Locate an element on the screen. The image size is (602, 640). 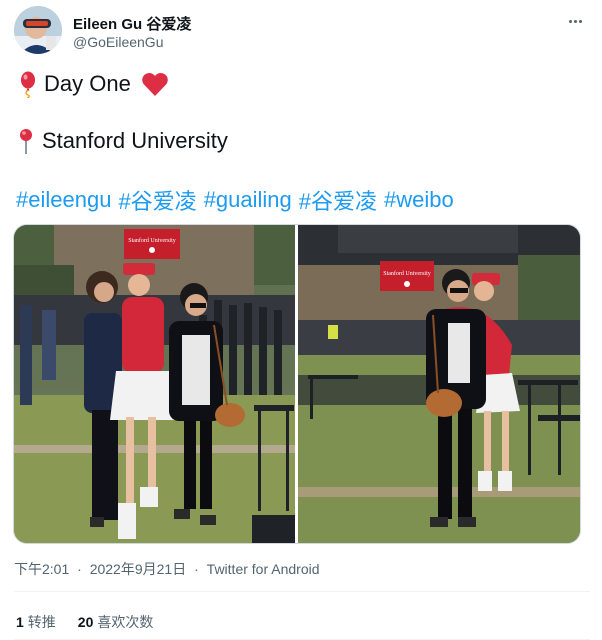
retweets-stat: 1 转推 is located at coordinates (36, 622).